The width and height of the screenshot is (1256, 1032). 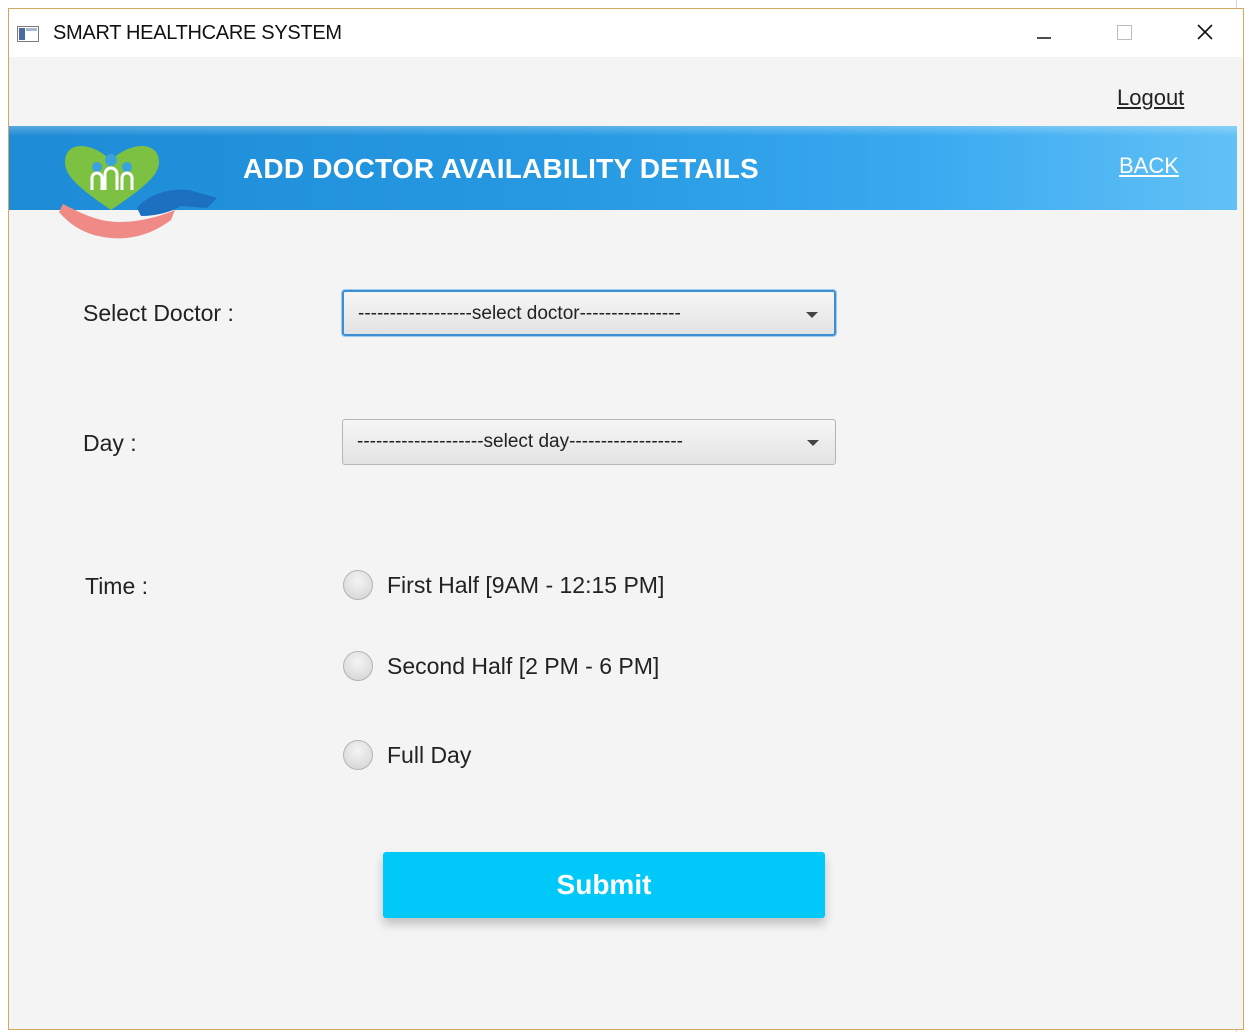 I want to click on close-button, so click(x=1205, y=33).